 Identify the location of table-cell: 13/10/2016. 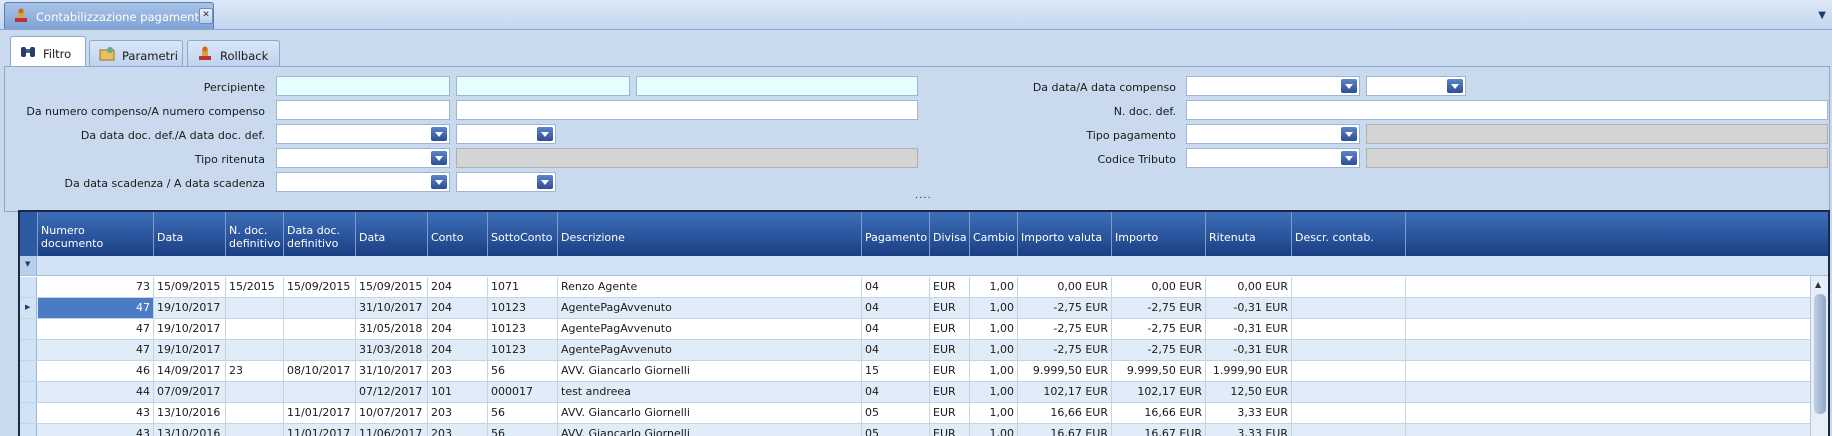
(190, 413).